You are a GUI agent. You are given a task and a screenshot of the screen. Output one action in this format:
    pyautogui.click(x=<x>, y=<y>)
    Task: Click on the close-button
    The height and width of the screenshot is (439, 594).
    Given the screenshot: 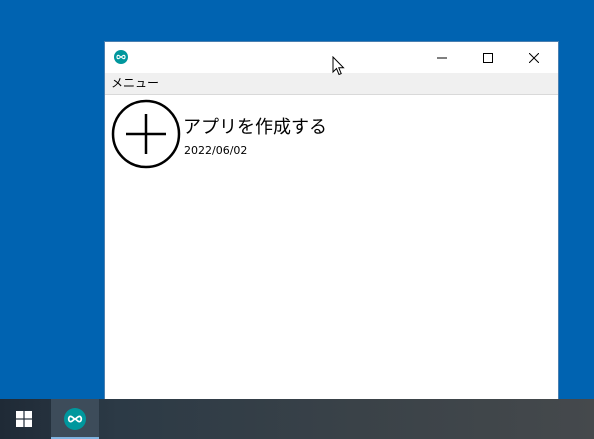 What is the action you would take?
    pyautogui.click(x=534, y=57)
    